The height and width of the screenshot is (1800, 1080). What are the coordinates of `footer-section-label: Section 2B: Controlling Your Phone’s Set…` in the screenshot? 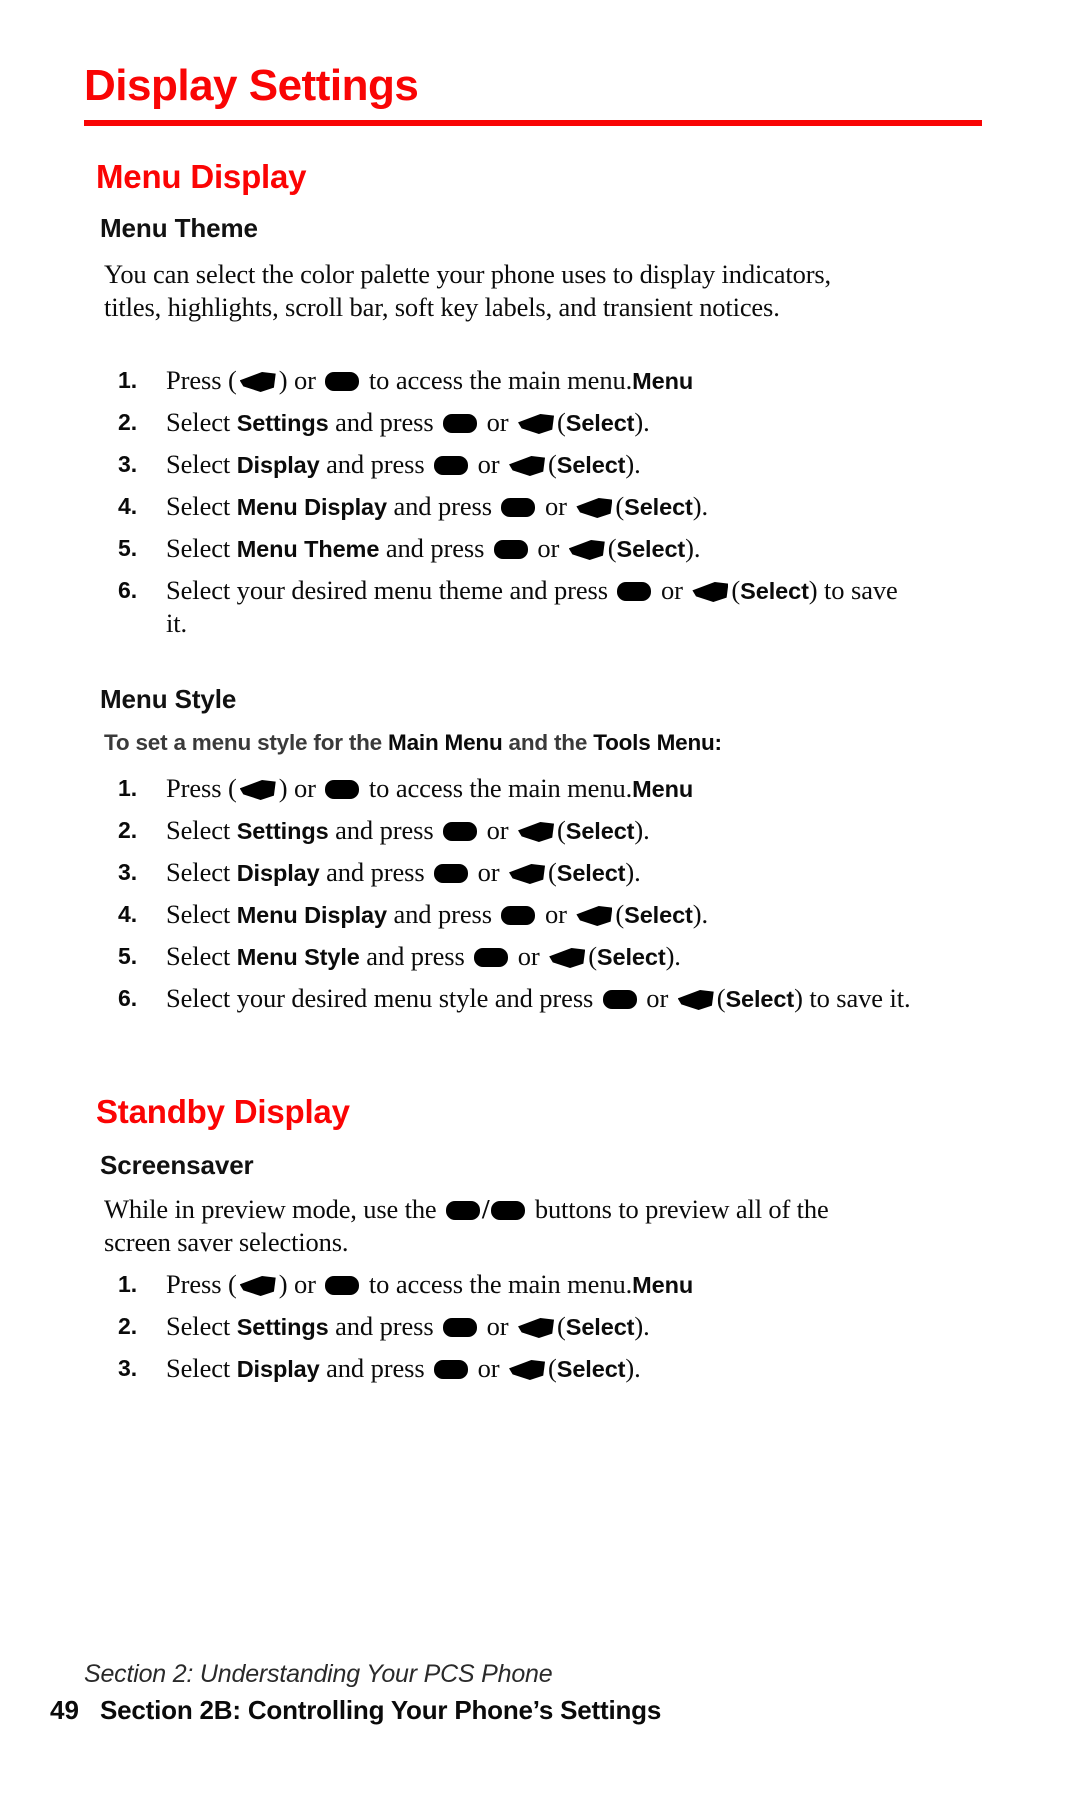 It's located at (381, 1710).